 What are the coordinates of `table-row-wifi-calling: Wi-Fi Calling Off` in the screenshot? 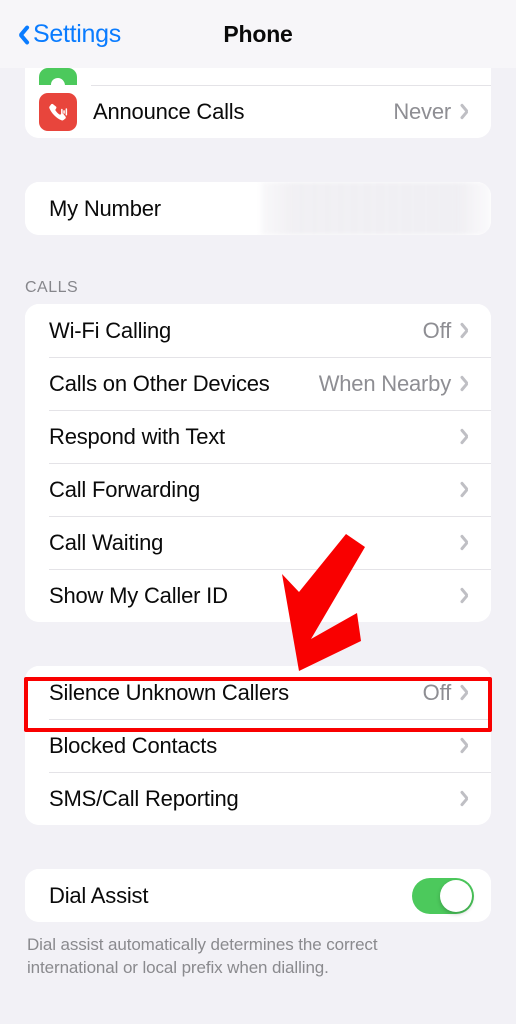 It's located at (258, 330).